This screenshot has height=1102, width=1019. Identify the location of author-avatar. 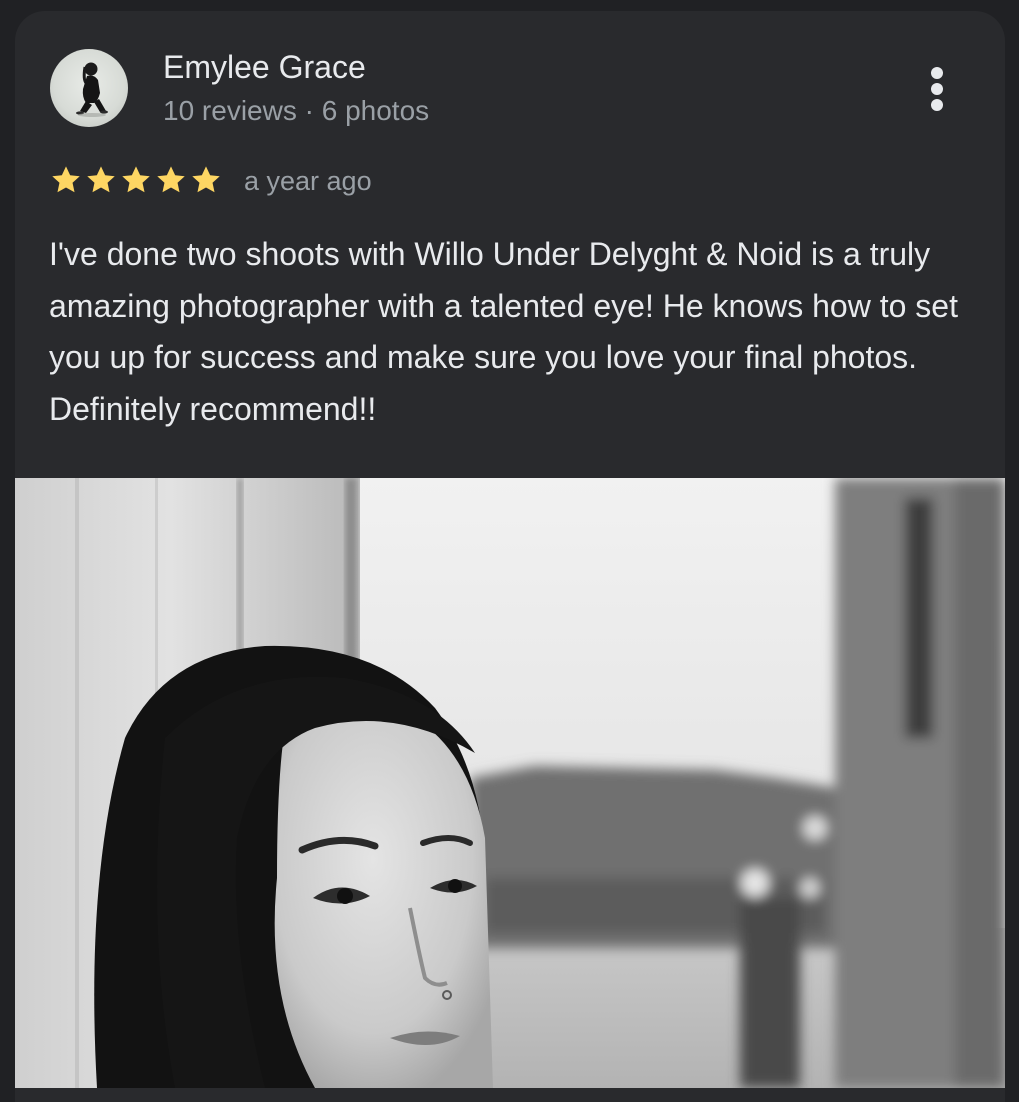
(89, 88).